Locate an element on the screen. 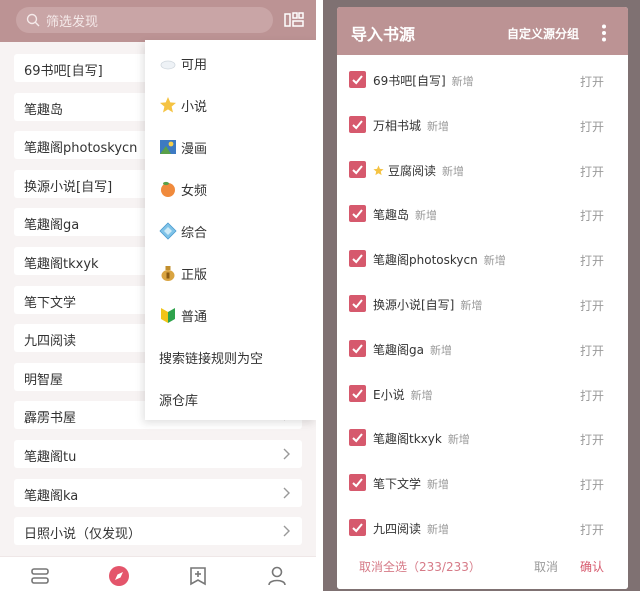 The height and width of the screenshot is (591, 640). source-name: 万相书城 新增 is located at coordinates (411, 125).